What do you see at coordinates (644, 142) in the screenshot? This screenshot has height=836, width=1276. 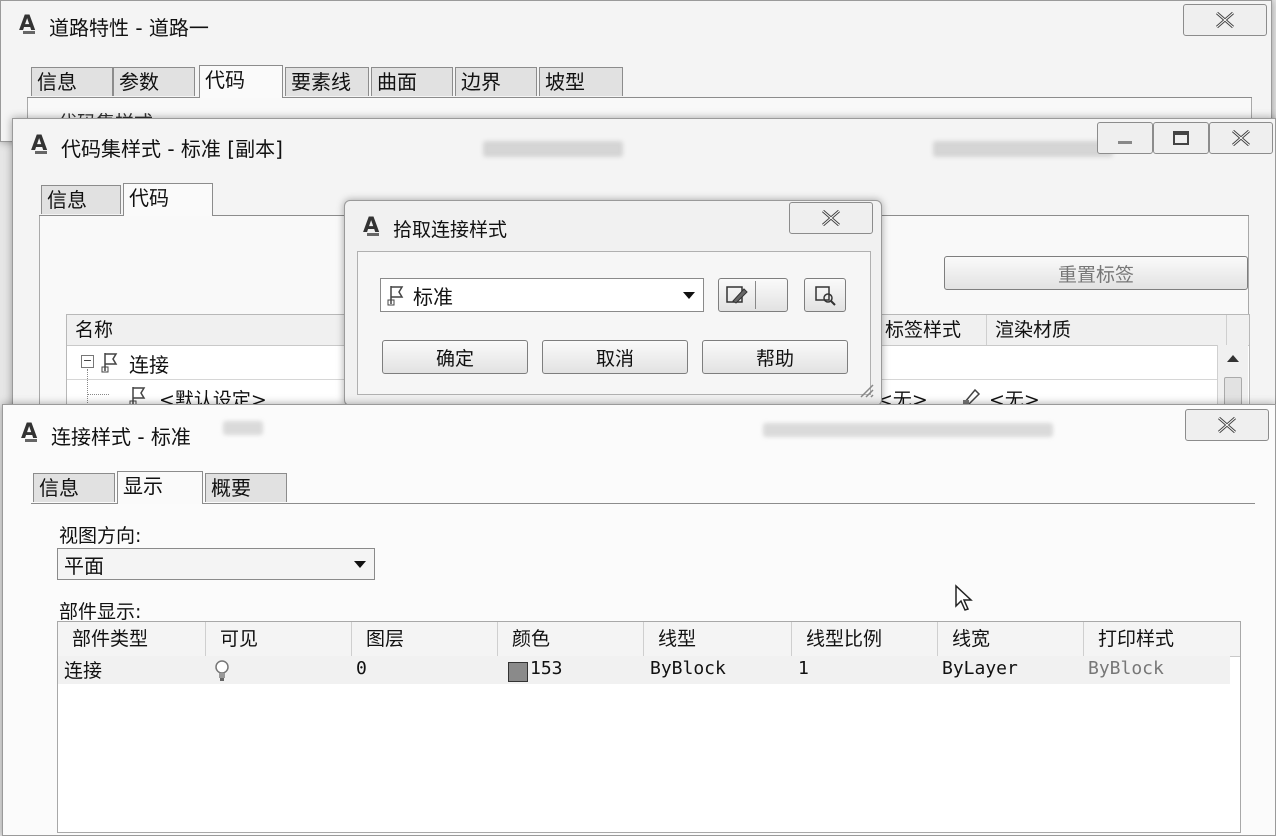 I see `codeset-titlebar: A 代码集样式 - 标准 [副本]` at bounding box center [644, 142].